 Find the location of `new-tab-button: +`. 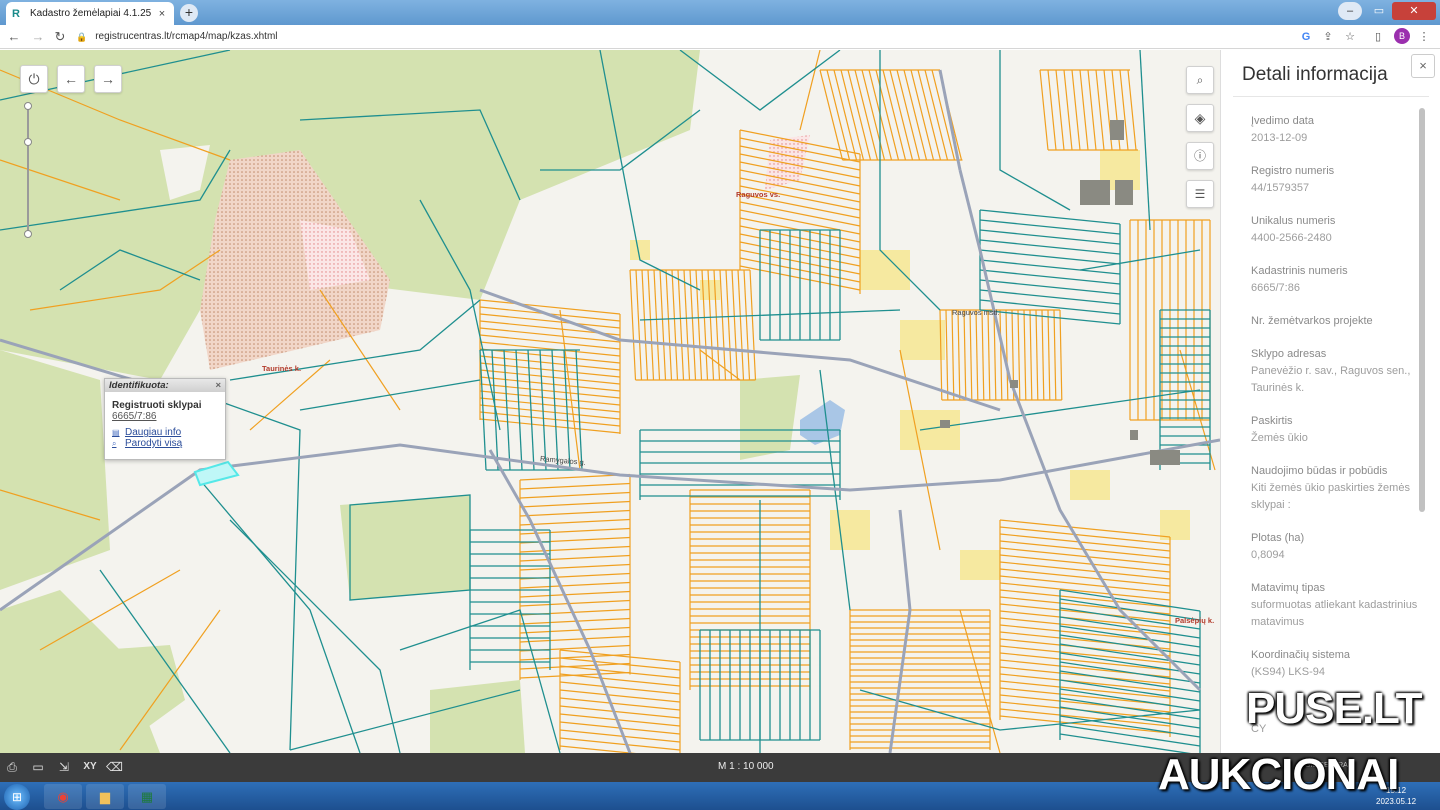

new-tab-button: + is located at coordinates (189, 13).